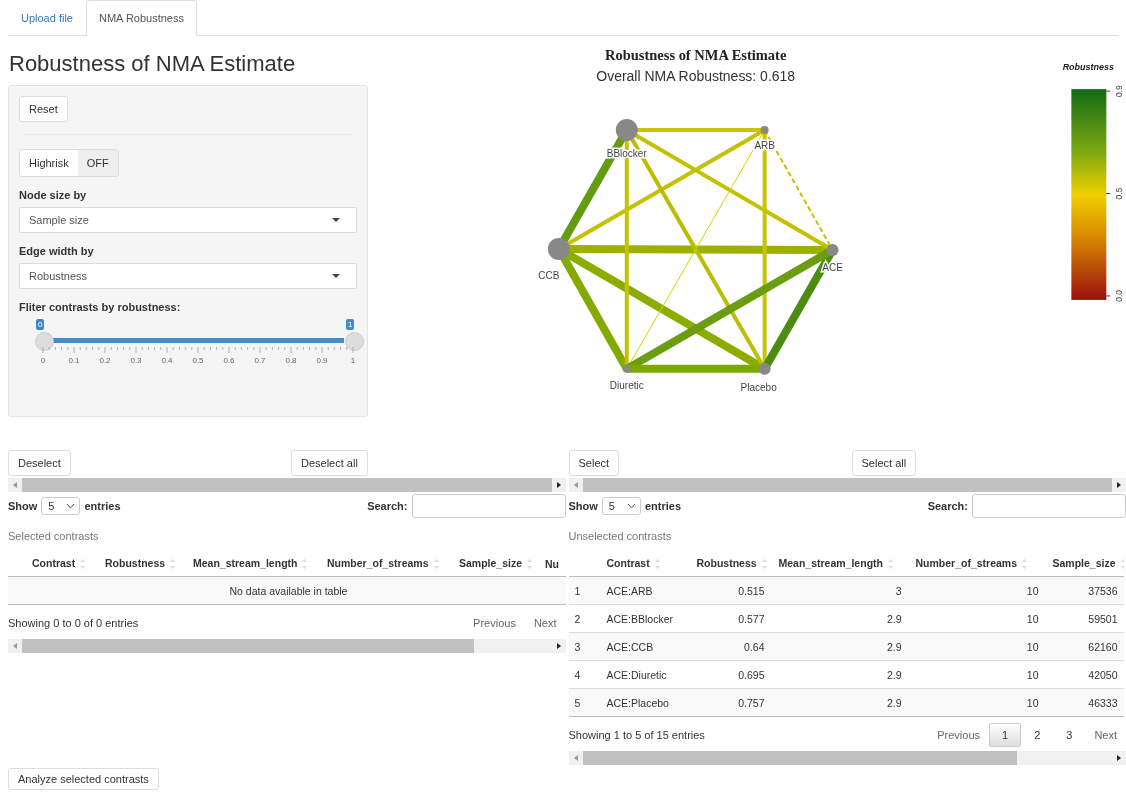 The height and width of the screenshot is (794, 1126). I want to click on tick-label: 0.4, so click(167, 360).